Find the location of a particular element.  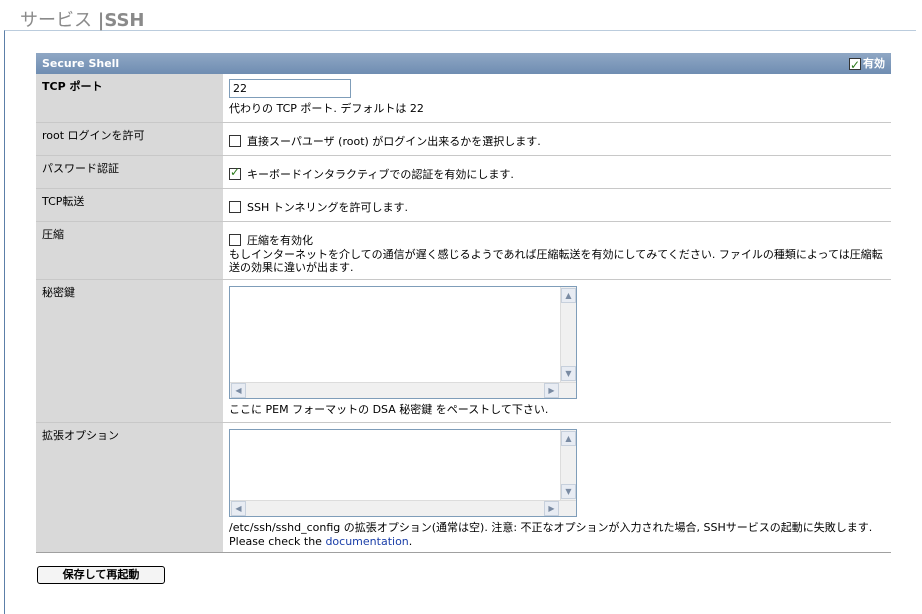

password-auth-checkbox is located at coordinates (235, 172).